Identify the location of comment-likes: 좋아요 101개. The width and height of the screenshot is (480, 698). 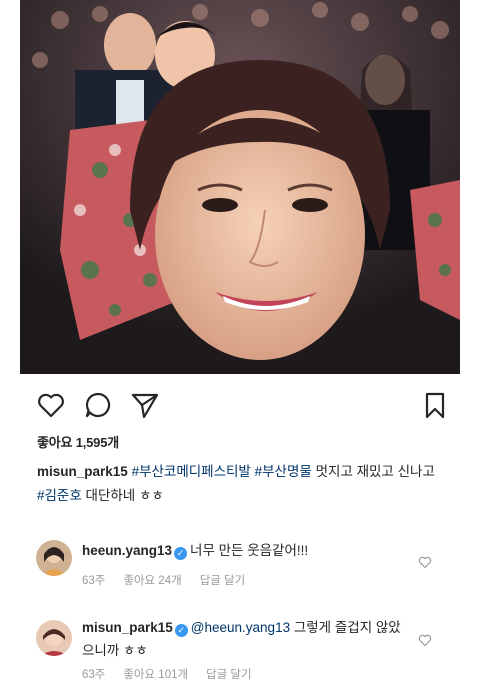
(155, 675).